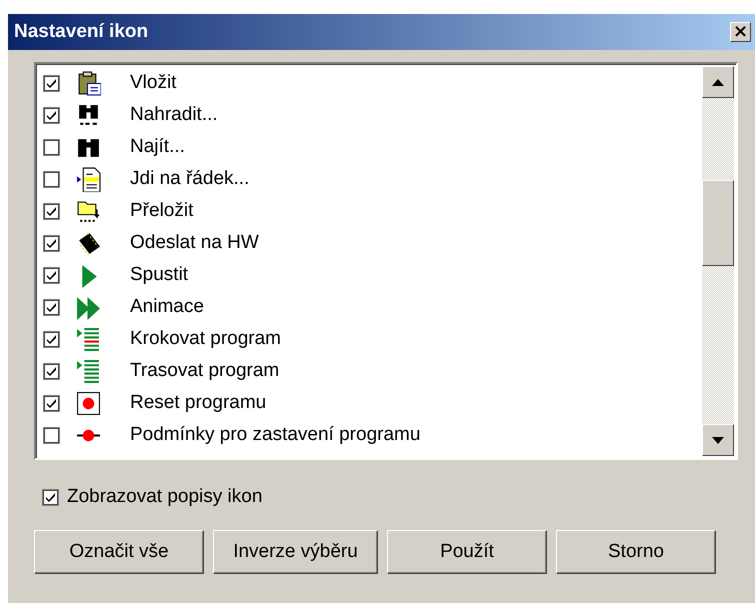  I want to click on list-item-label: Vložit, so click(153, 83).